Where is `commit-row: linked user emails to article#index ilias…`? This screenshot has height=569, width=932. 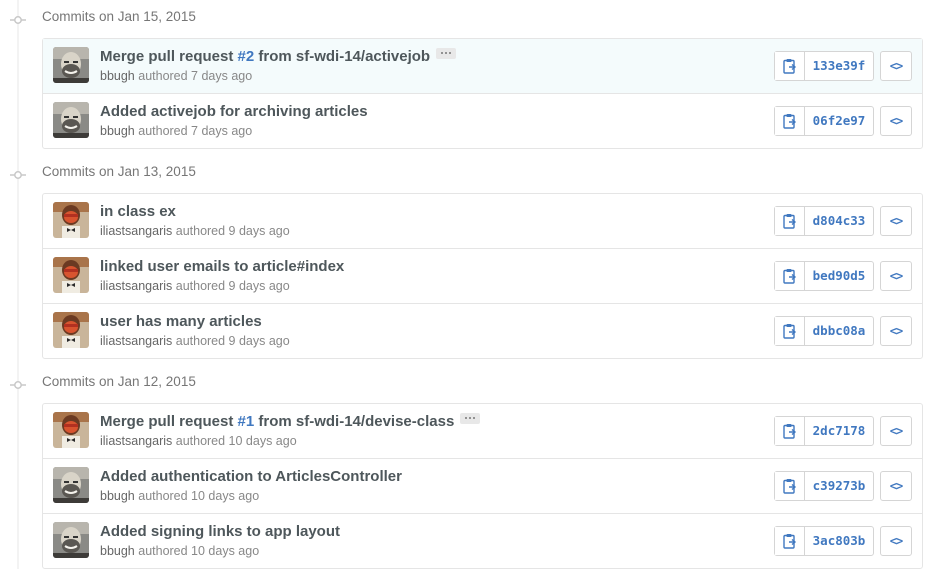 commit-row: linked user emails to article#index ilias… is located at coordinates (482, 275).